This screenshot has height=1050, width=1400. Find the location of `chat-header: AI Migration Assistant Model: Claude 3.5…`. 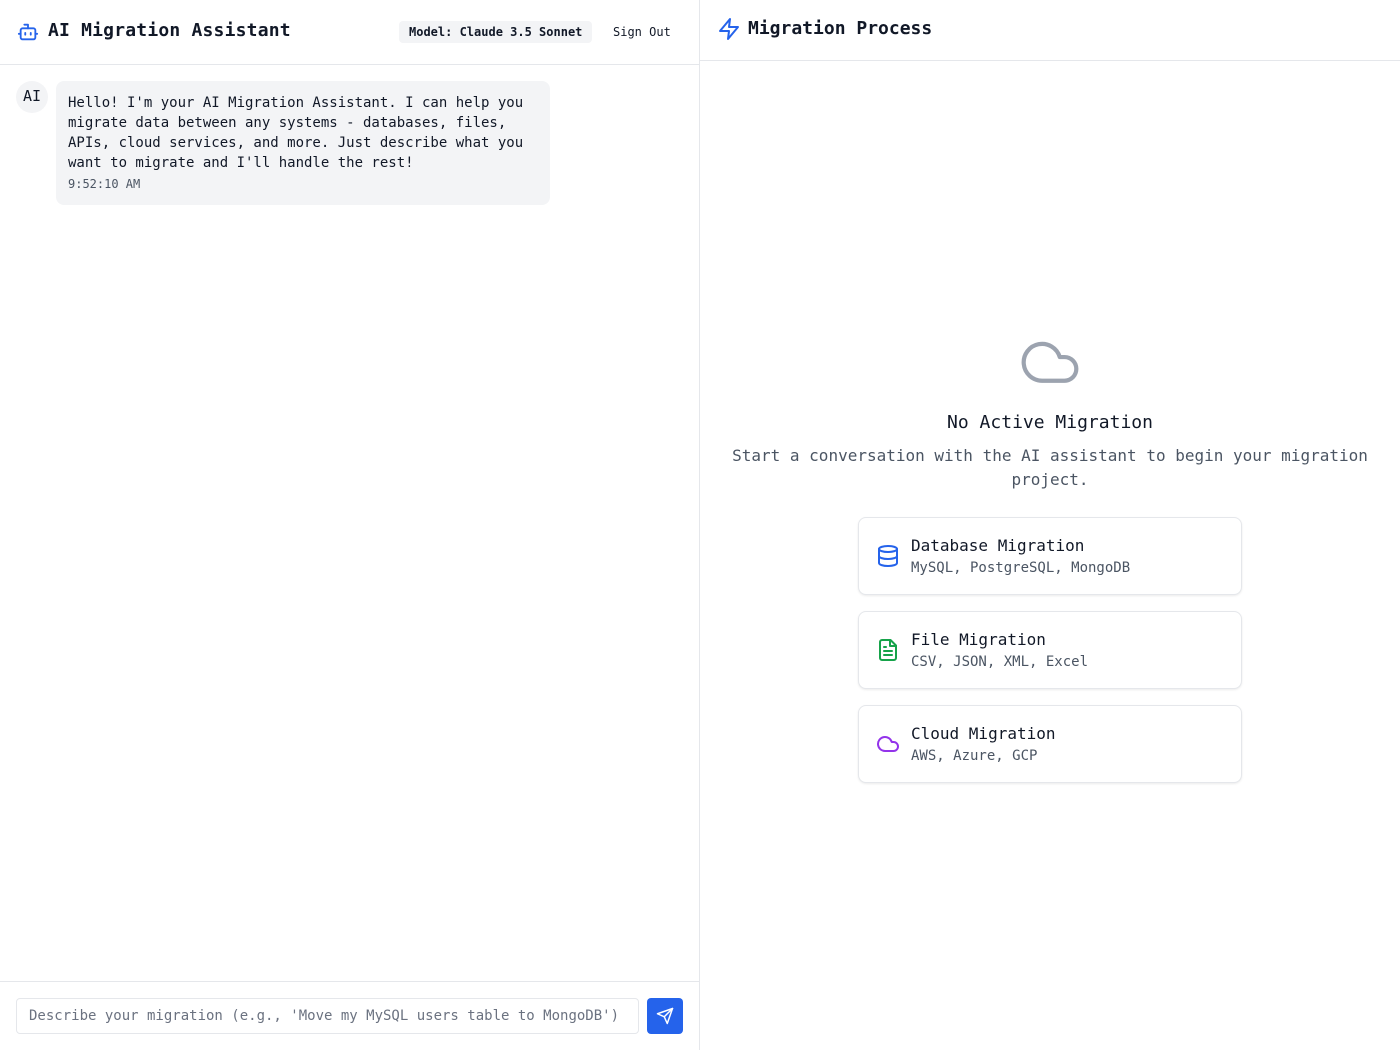

chat-header: AI Migration Assistant Model: Claude 3.5… is located at coordinates (349, 32).